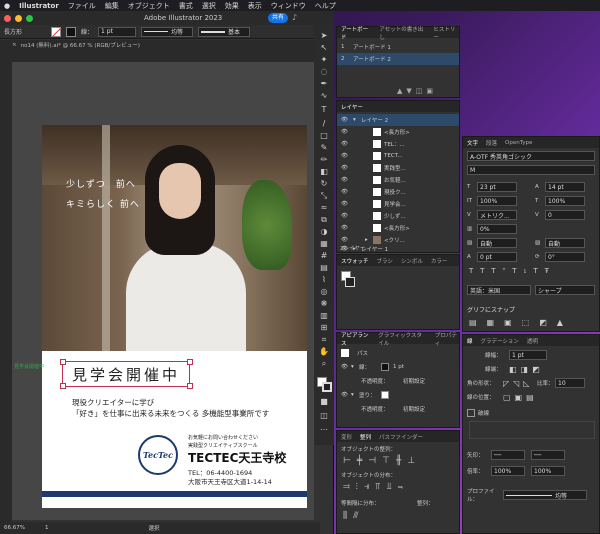 This screenshot has width=600, height=534. What do you see at coordinates (209, 6) in the screenshot?
I see `menu-select: 選択` at bounding box center [209, 6].